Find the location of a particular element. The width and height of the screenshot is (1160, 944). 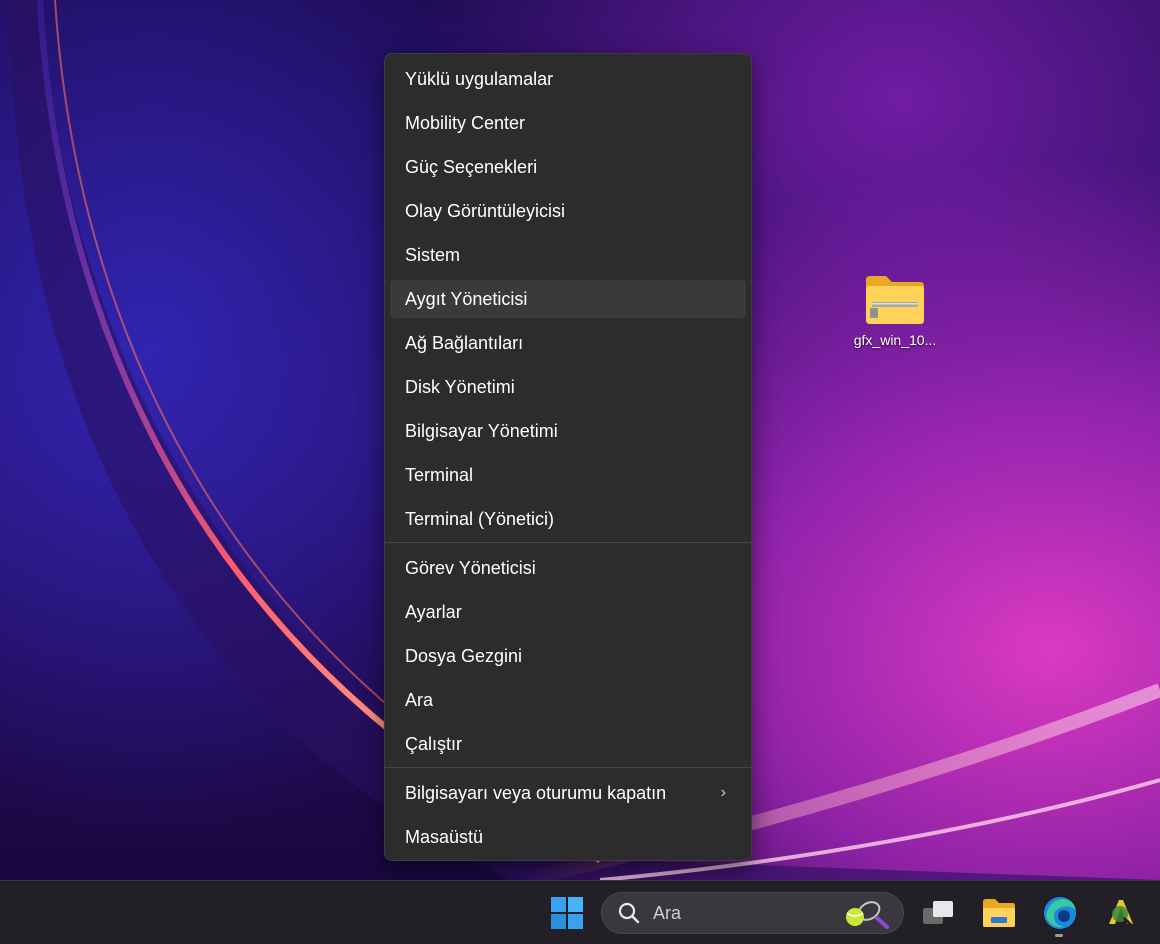

menu-item-label: Ara is located at coordinates (419, 700).